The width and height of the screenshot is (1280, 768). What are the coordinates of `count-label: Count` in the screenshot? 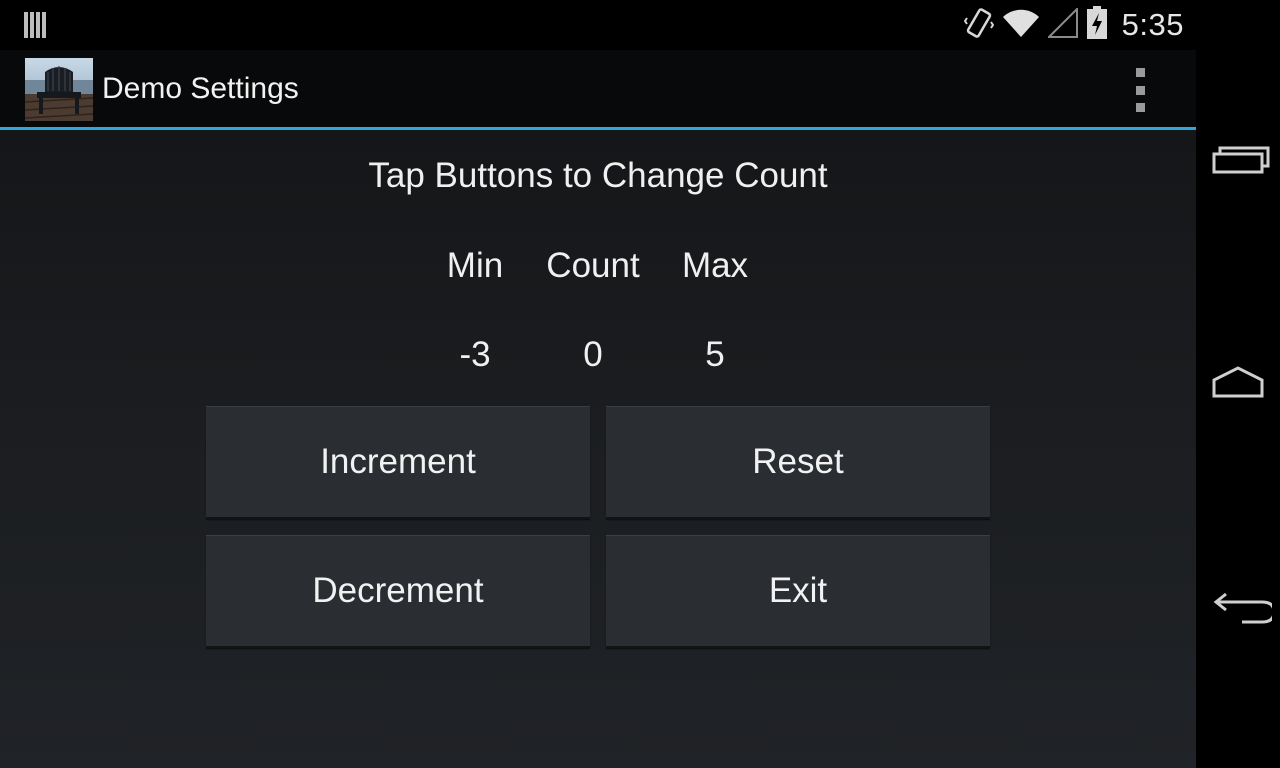 It's located at (593, 265).